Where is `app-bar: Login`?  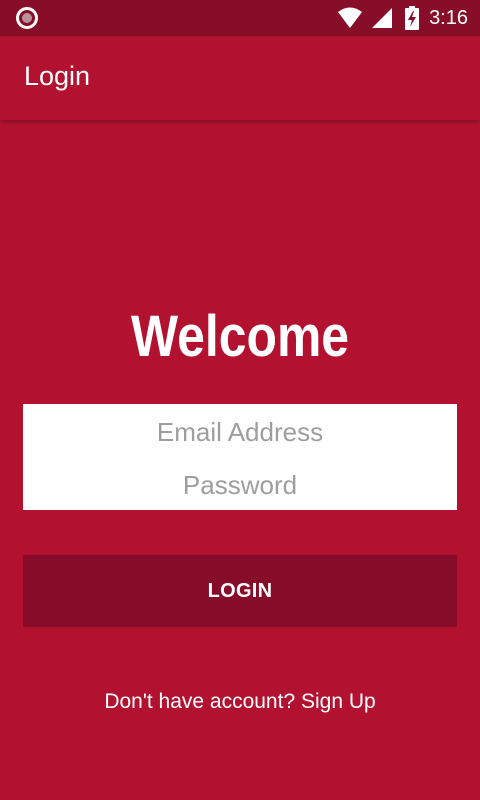 app-bar: Login is located at coordinates (240, 78).